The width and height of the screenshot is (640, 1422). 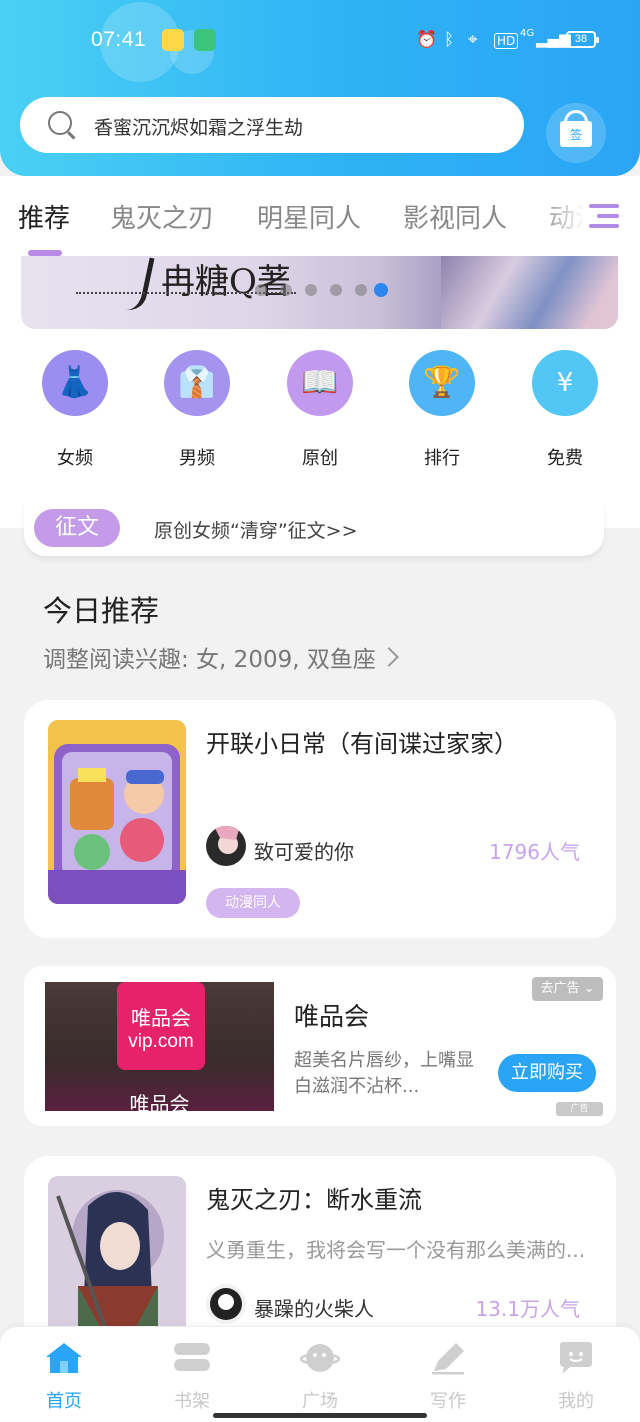 What do you see at coordinates (473, 40) in the screenshot?
I see `location-icon: ⌖` at bounding box center [473, 40].